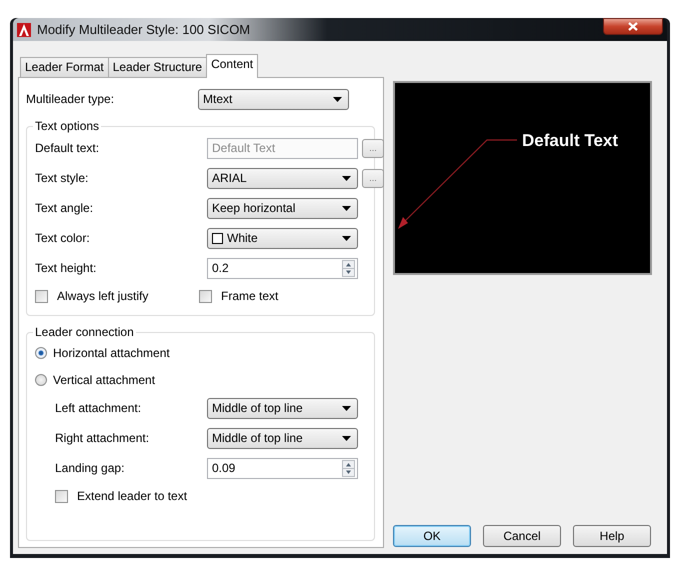  Describe the element at coordinates (432, 536) in the screenshot. I see `dialog-button: OK` at that location.